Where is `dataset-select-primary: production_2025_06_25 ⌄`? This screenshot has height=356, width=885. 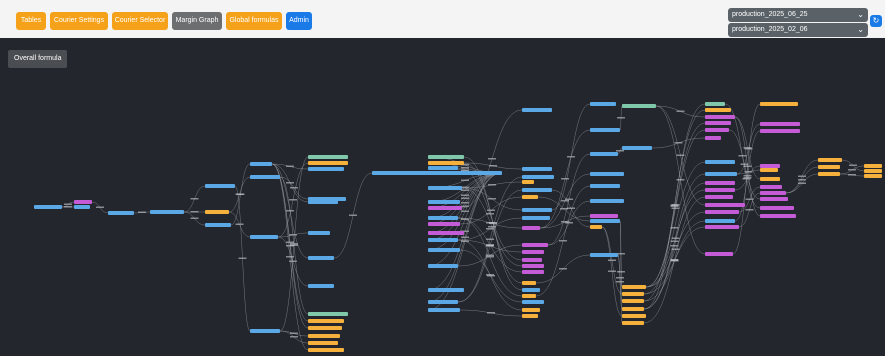 dataset-select-primary: production_2025_06_25 ⌄ is located at coordinates (798, 15).